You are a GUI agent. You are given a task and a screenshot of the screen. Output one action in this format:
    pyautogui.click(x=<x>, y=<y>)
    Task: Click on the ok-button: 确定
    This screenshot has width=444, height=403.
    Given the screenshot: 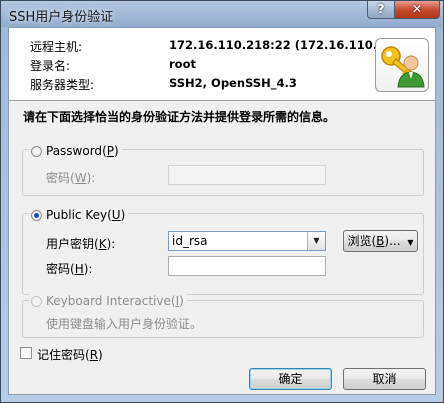 What is the action you would take?
    pyautogui.click(x=290, y=379)
    